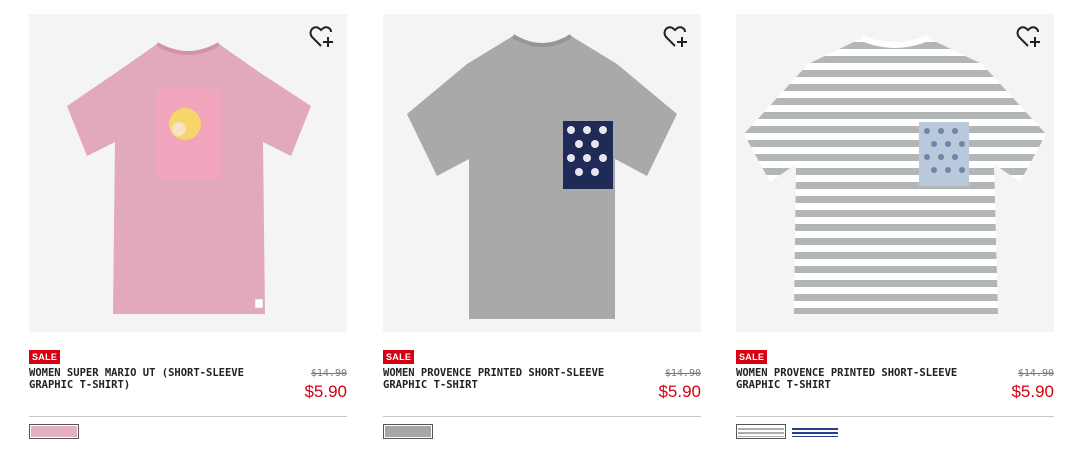 This screenshot has width=1082, height=455. Describe the element at coordinates (761, 431) in the screenshot. I see `color-swatch-striped-gray` at that location.